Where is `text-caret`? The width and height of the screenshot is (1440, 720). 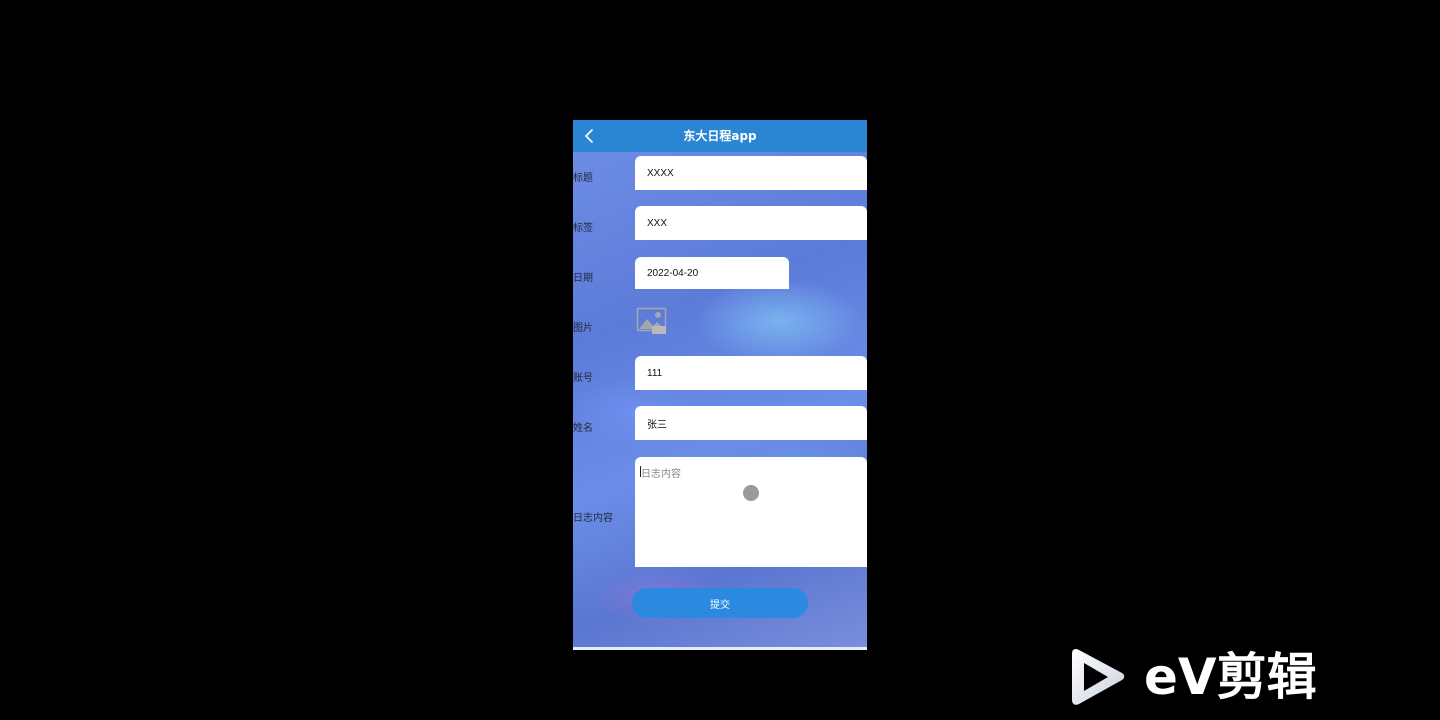 text-caret is located at coordinates (640, 471).